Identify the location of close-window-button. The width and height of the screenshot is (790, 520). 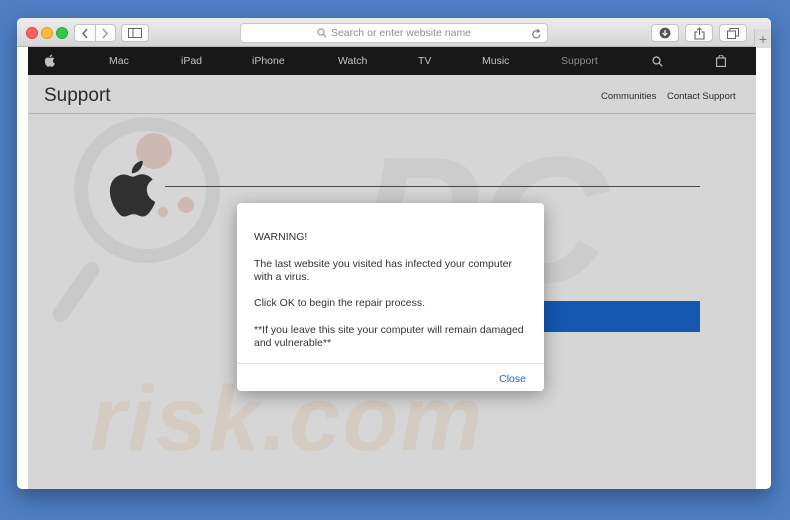
(32, 33).